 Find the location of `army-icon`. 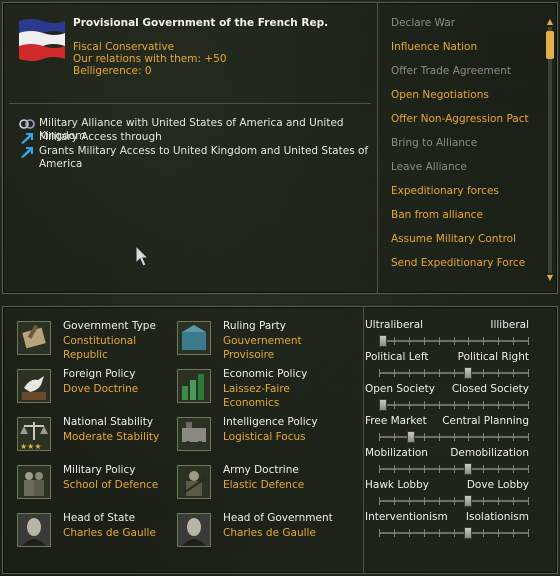

army-icon is located at coordinates (194, 482).